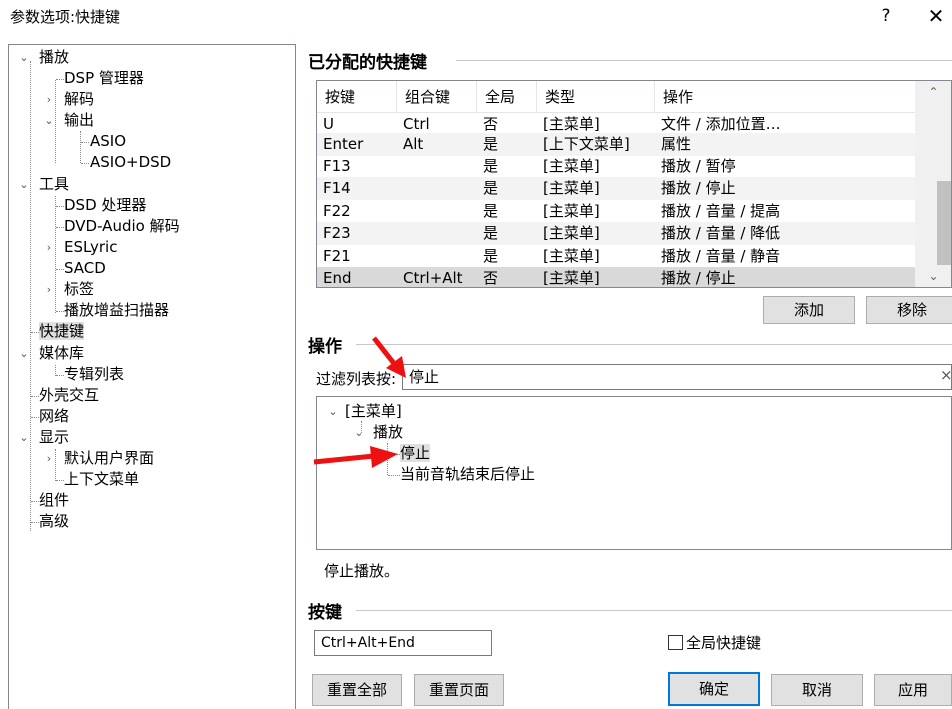  Describe the element at coordinates (85, 268) in the screenshot. I see `tree-item-sacd: SACD` at that location.